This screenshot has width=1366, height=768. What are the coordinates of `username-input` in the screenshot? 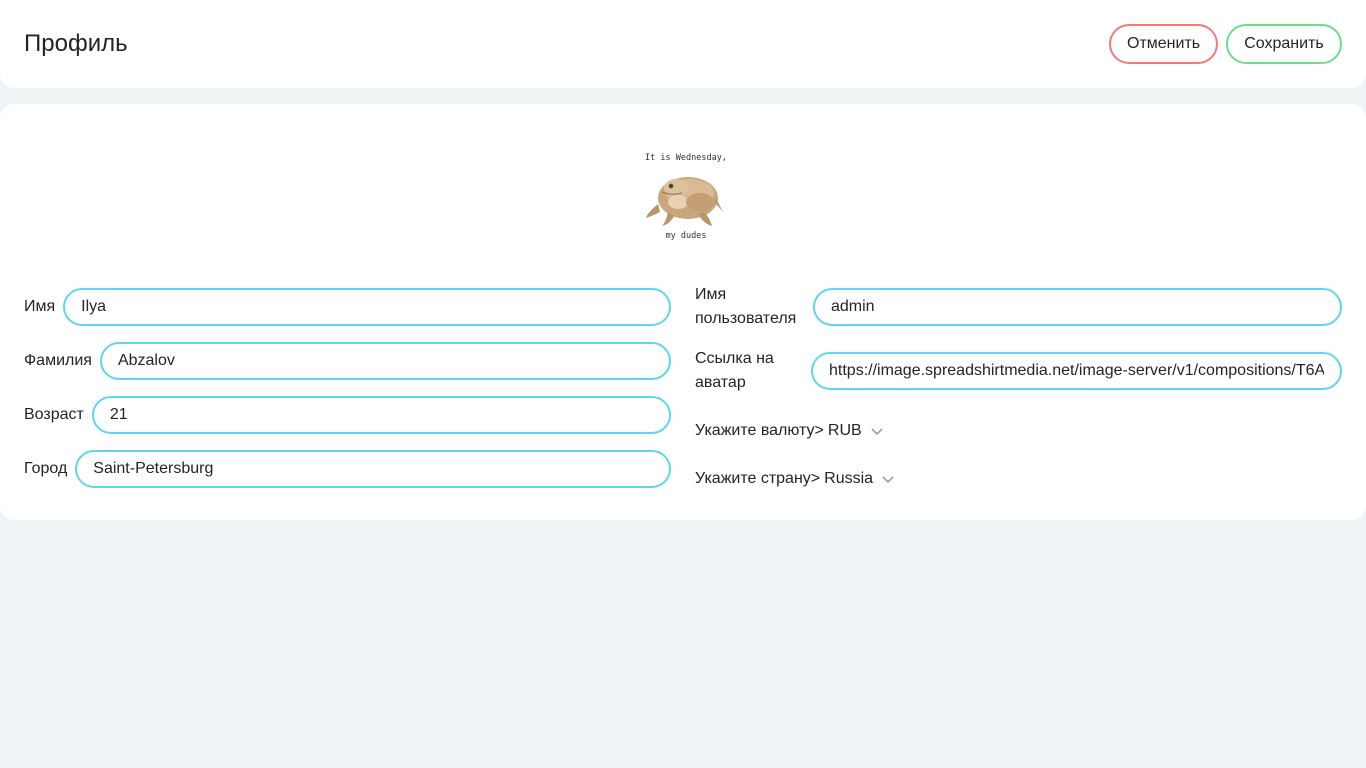 It's located at (1077, 307).